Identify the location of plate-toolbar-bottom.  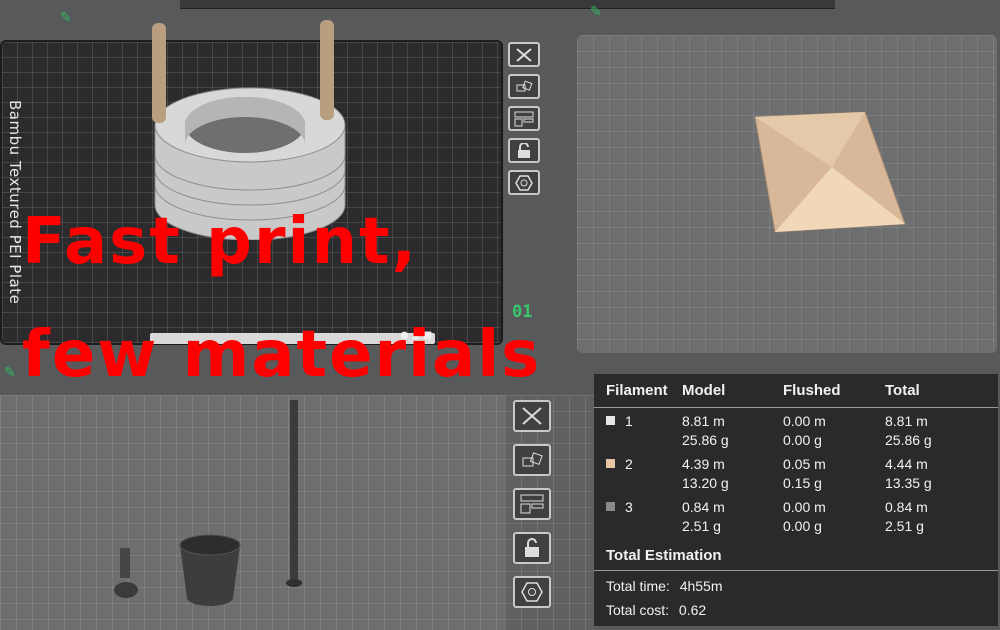
(532, 504).